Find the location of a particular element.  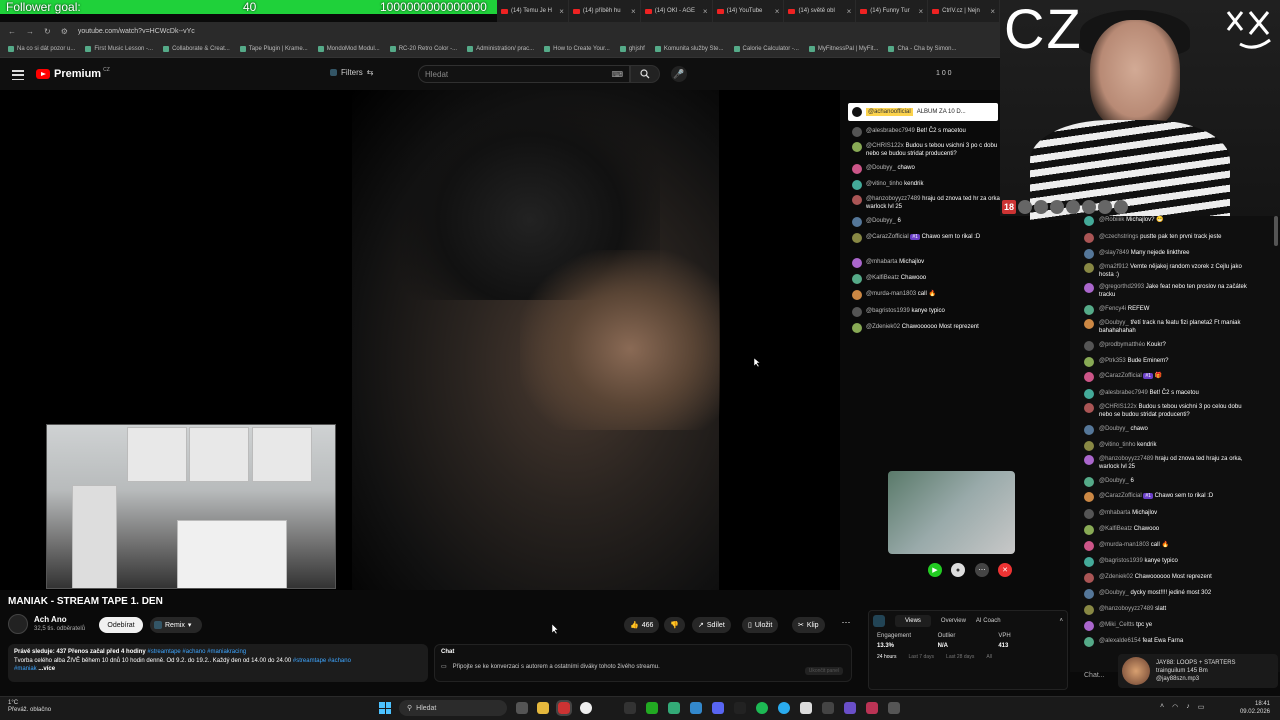

forward-icon: → is located at coordinates (30, 31).